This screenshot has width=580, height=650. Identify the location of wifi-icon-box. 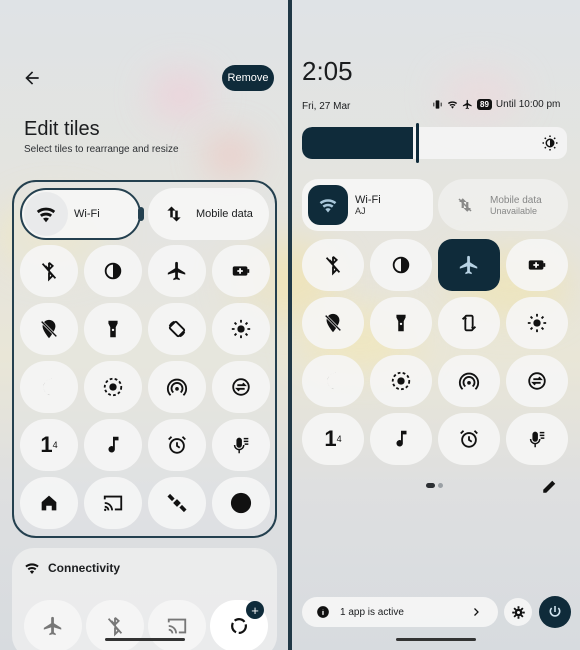
(328, 205).